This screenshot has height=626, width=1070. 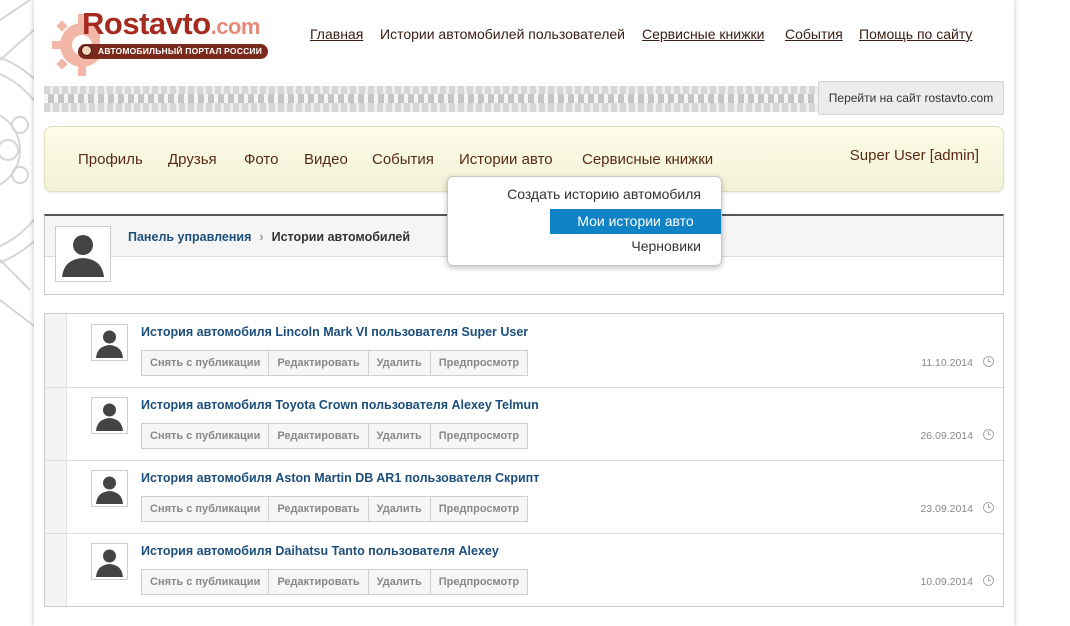 What do you see at coordinates (647, 159) in the screenshot?
I see `menu-item-service-books: Сервисные книжки` at bounding box center [647, 159].